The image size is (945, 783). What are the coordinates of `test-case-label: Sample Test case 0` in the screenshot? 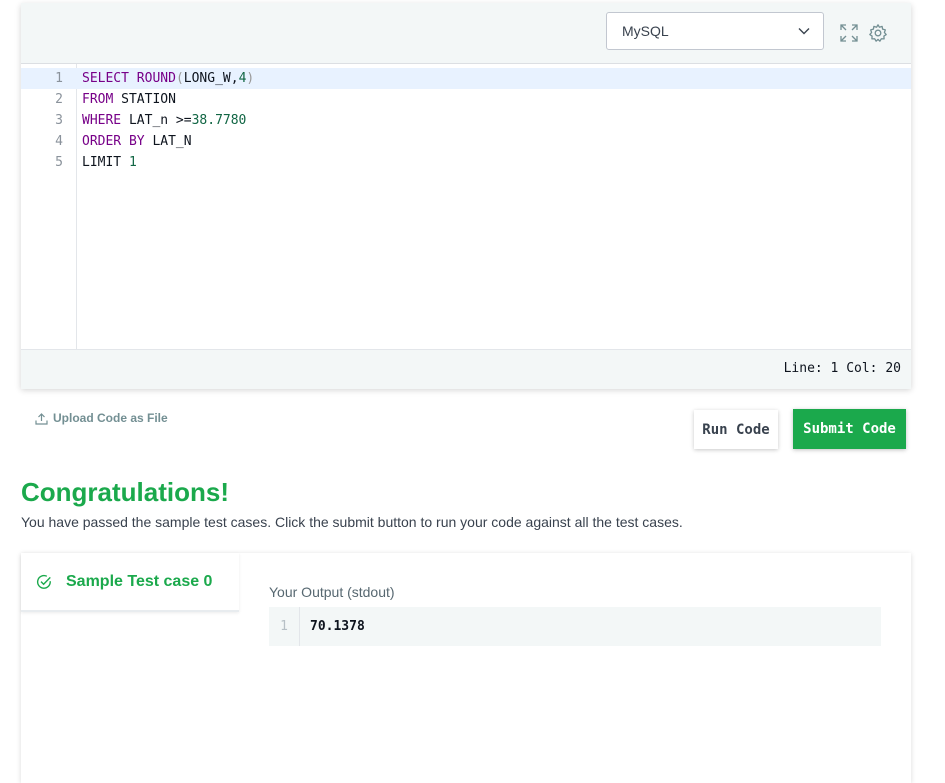 It's located at (139, 581).